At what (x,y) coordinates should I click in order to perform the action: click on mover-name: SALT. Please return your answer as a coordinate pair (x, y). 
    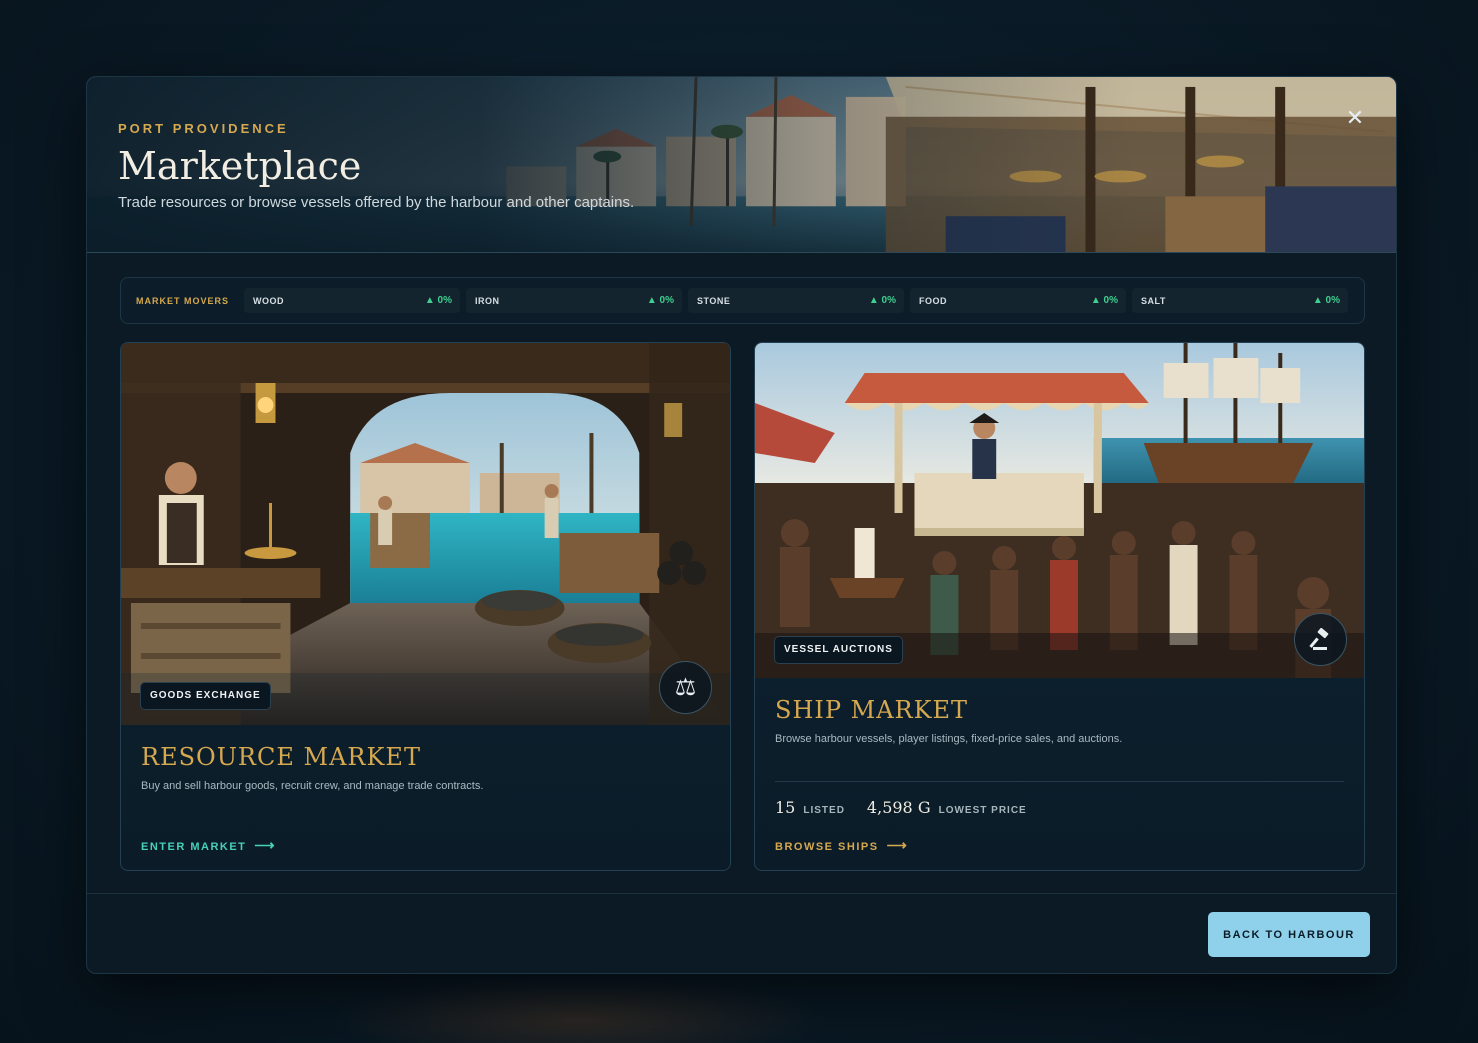
    Looking at the image, I should click on (1153, 300).